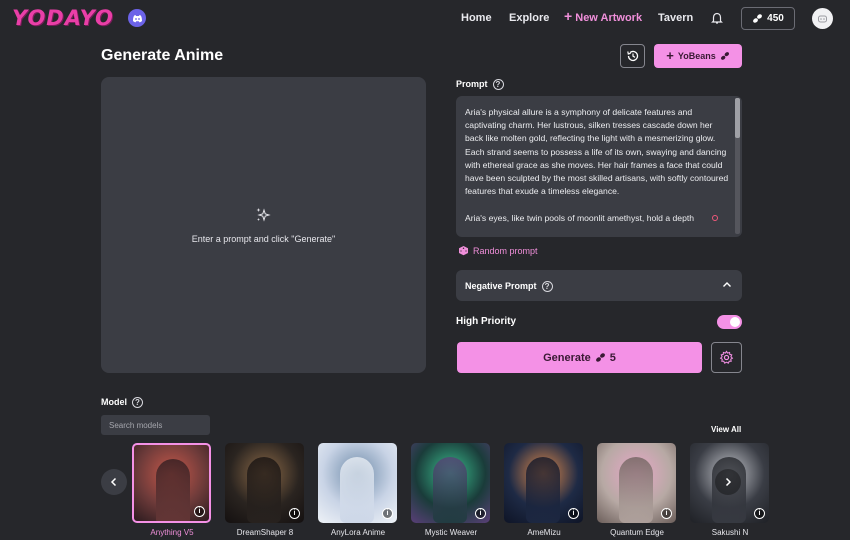 This screenshot has width=850, height=540. I want to click on prompt-scrollbar-thumb, so click(737, 118).